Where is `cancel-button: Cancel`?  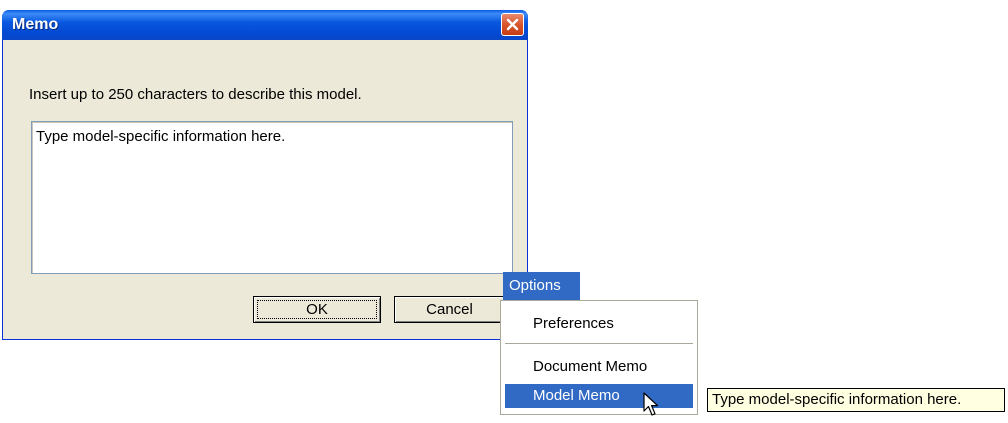 cancel-button: Cancel is located at coordinates (449, 309).